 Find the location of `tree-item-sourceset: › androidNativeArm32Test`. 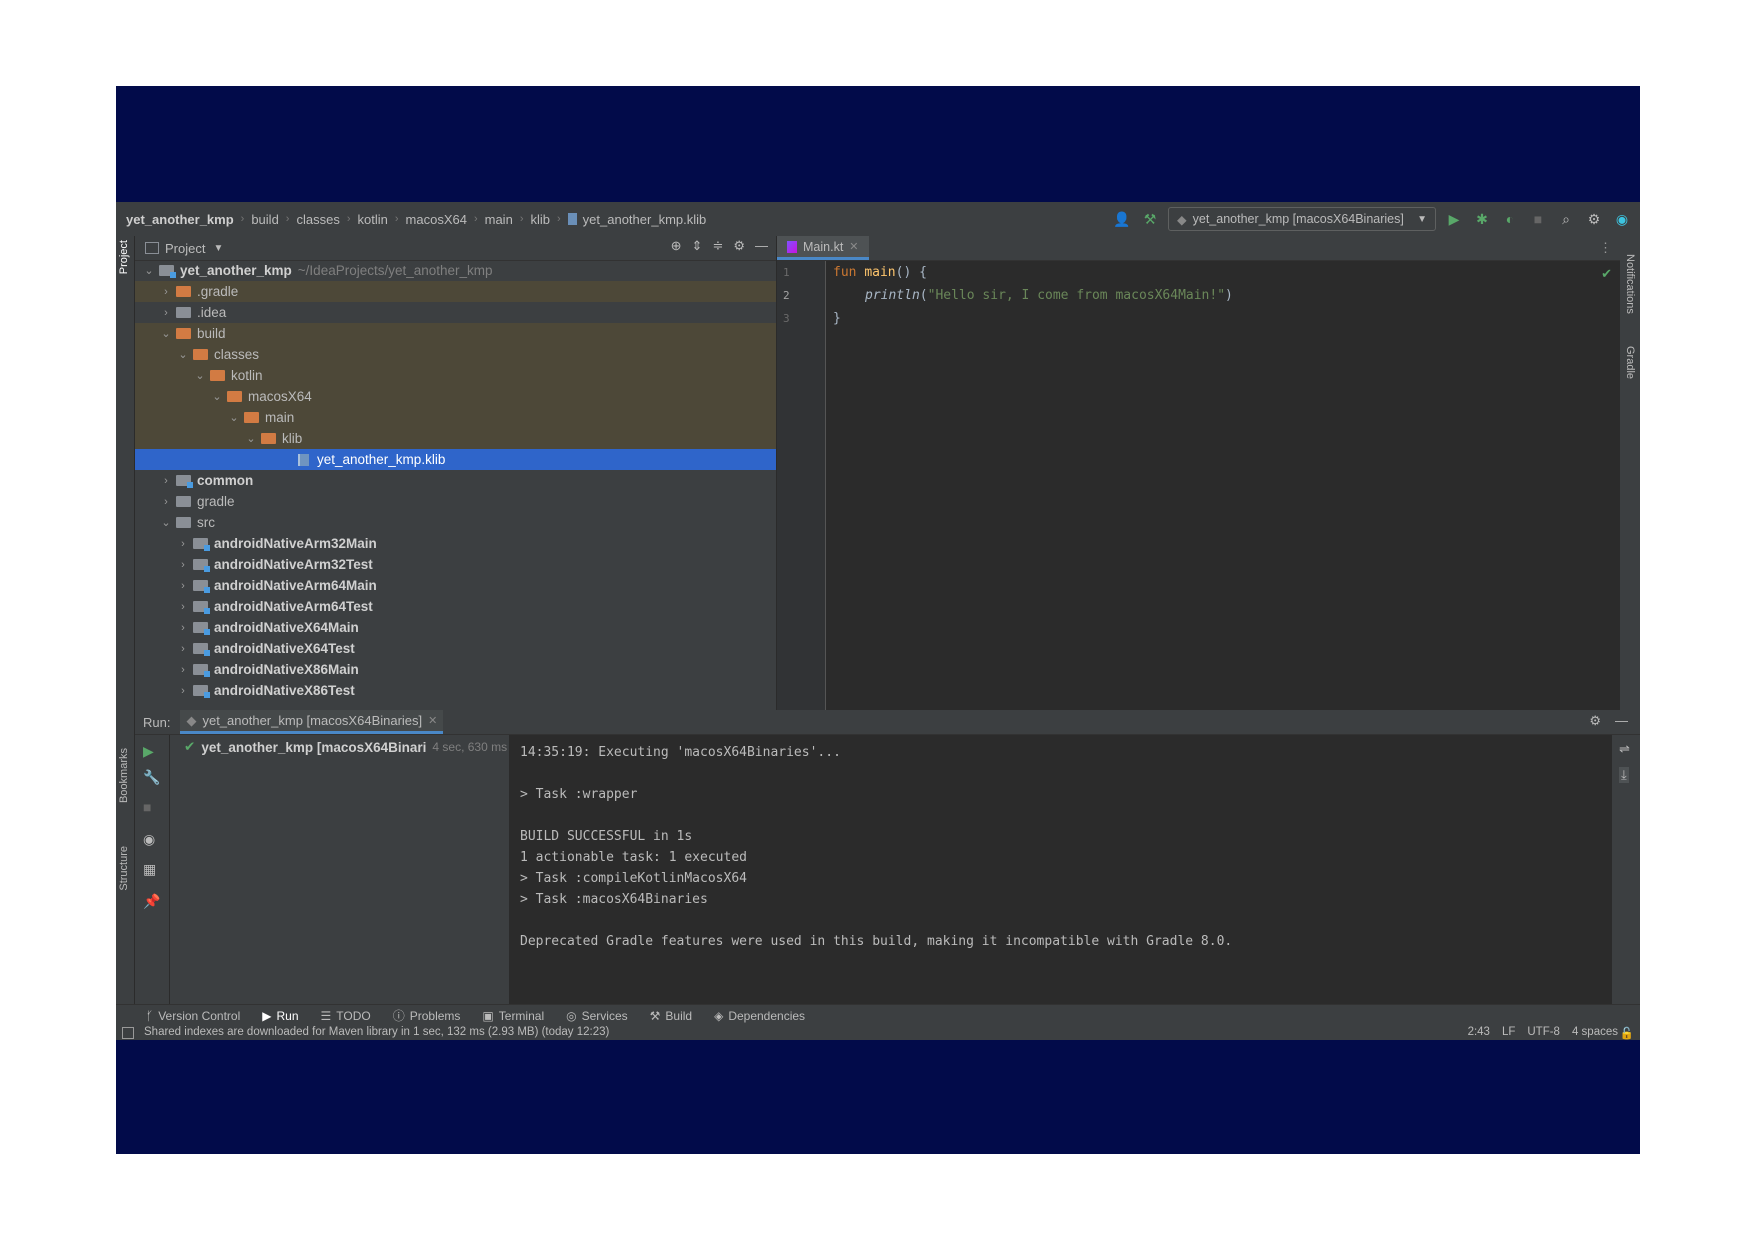

tree-item-sourceset: › androidNativeArm32Test is located at coordinates (455, 564).